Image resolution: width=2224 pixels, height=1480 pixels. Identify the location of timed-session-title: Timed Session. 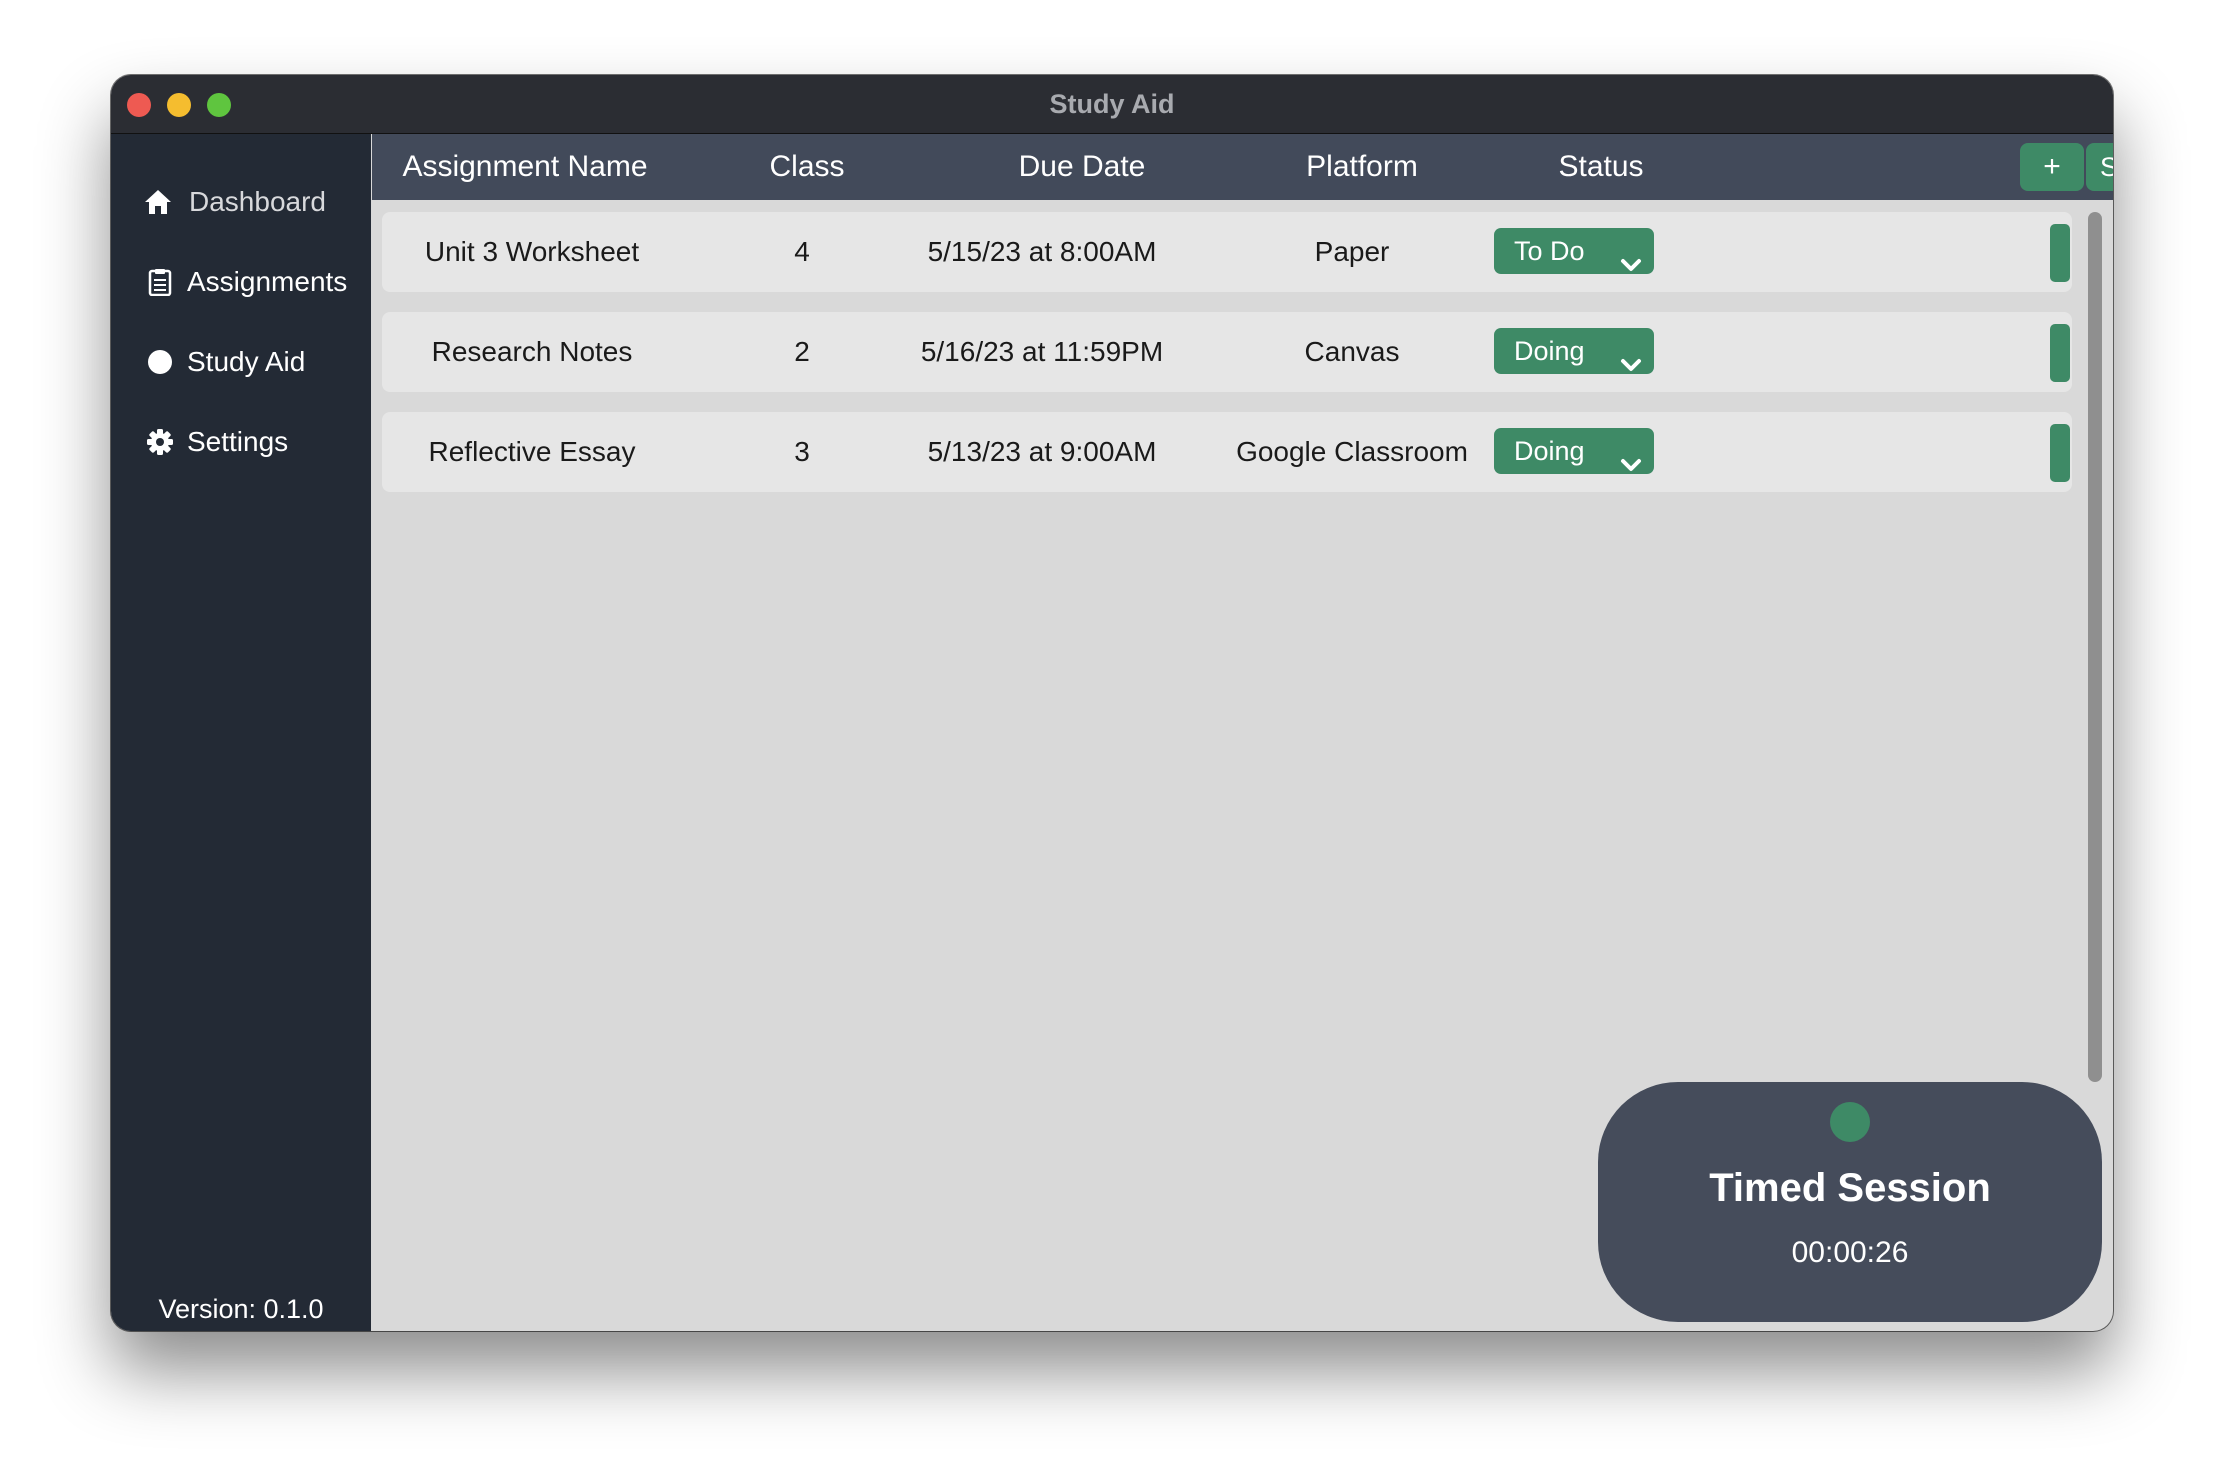
(1850, 1188).